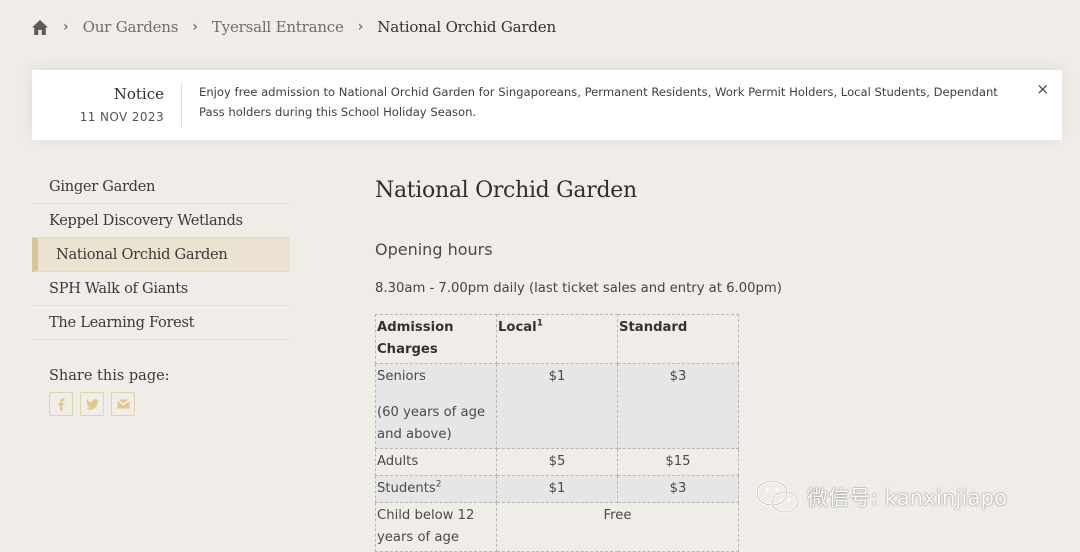 The width and height of the screenshot is (1080, 552). Describe the element at coordinates (138, 94) in the screenshot. I see `notice-title: Notice` at that location.